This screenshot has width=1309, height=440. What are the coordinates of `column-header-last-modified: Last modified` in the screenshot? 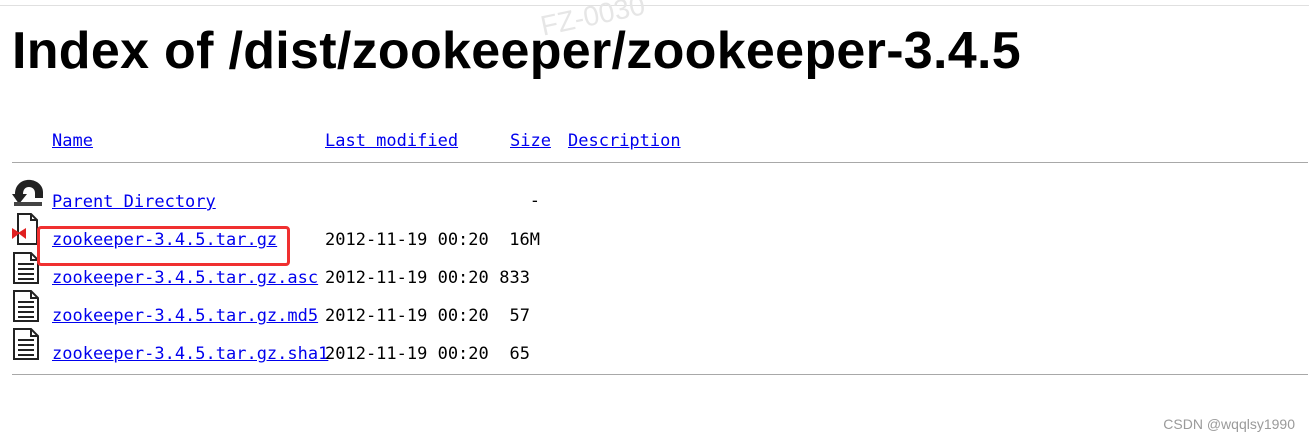 It's located at (391, 141).